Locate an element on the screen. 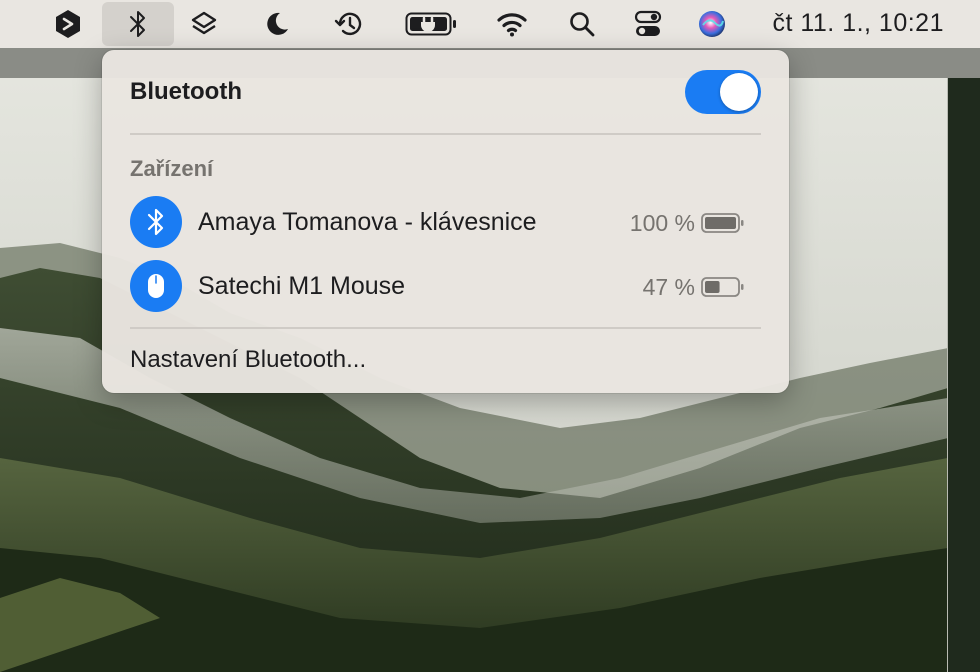 The height and width of the screenshot is (672, 980). control-center-icon is located at coordinates (648, 24).